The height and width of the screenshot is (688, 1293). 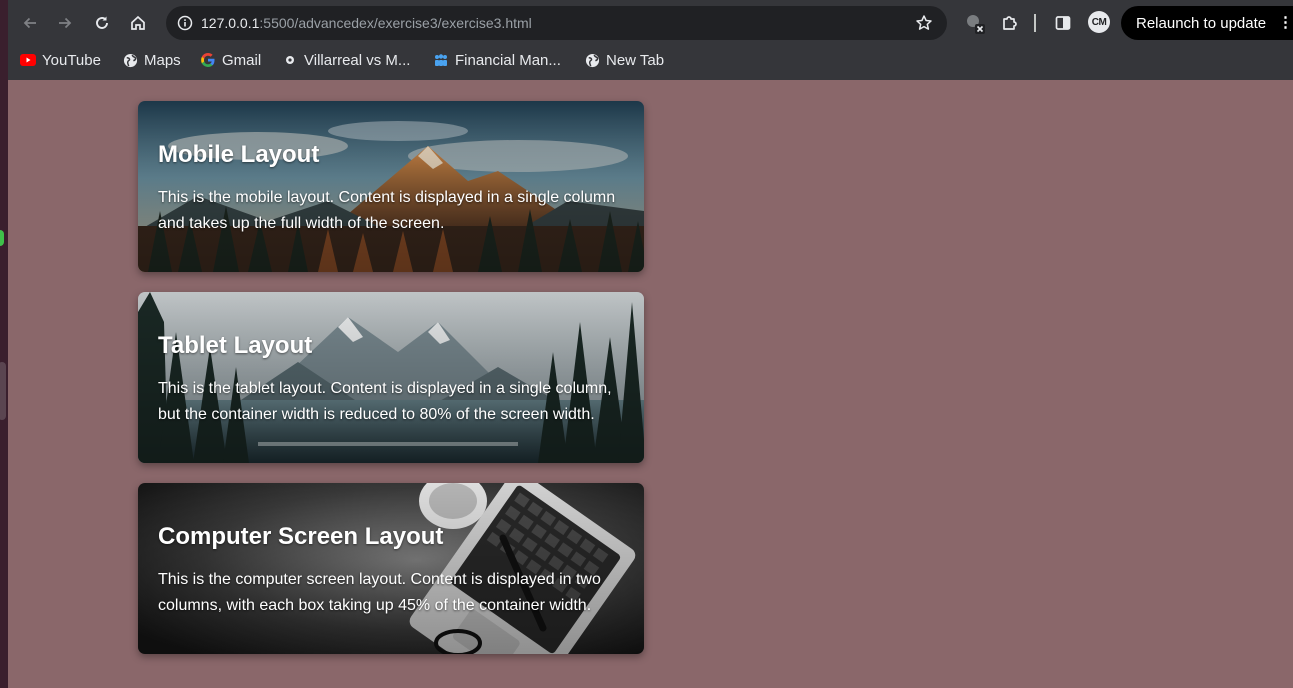 I want to click on bookmark-new-tab: New Tab, so click(x=624, y=60).